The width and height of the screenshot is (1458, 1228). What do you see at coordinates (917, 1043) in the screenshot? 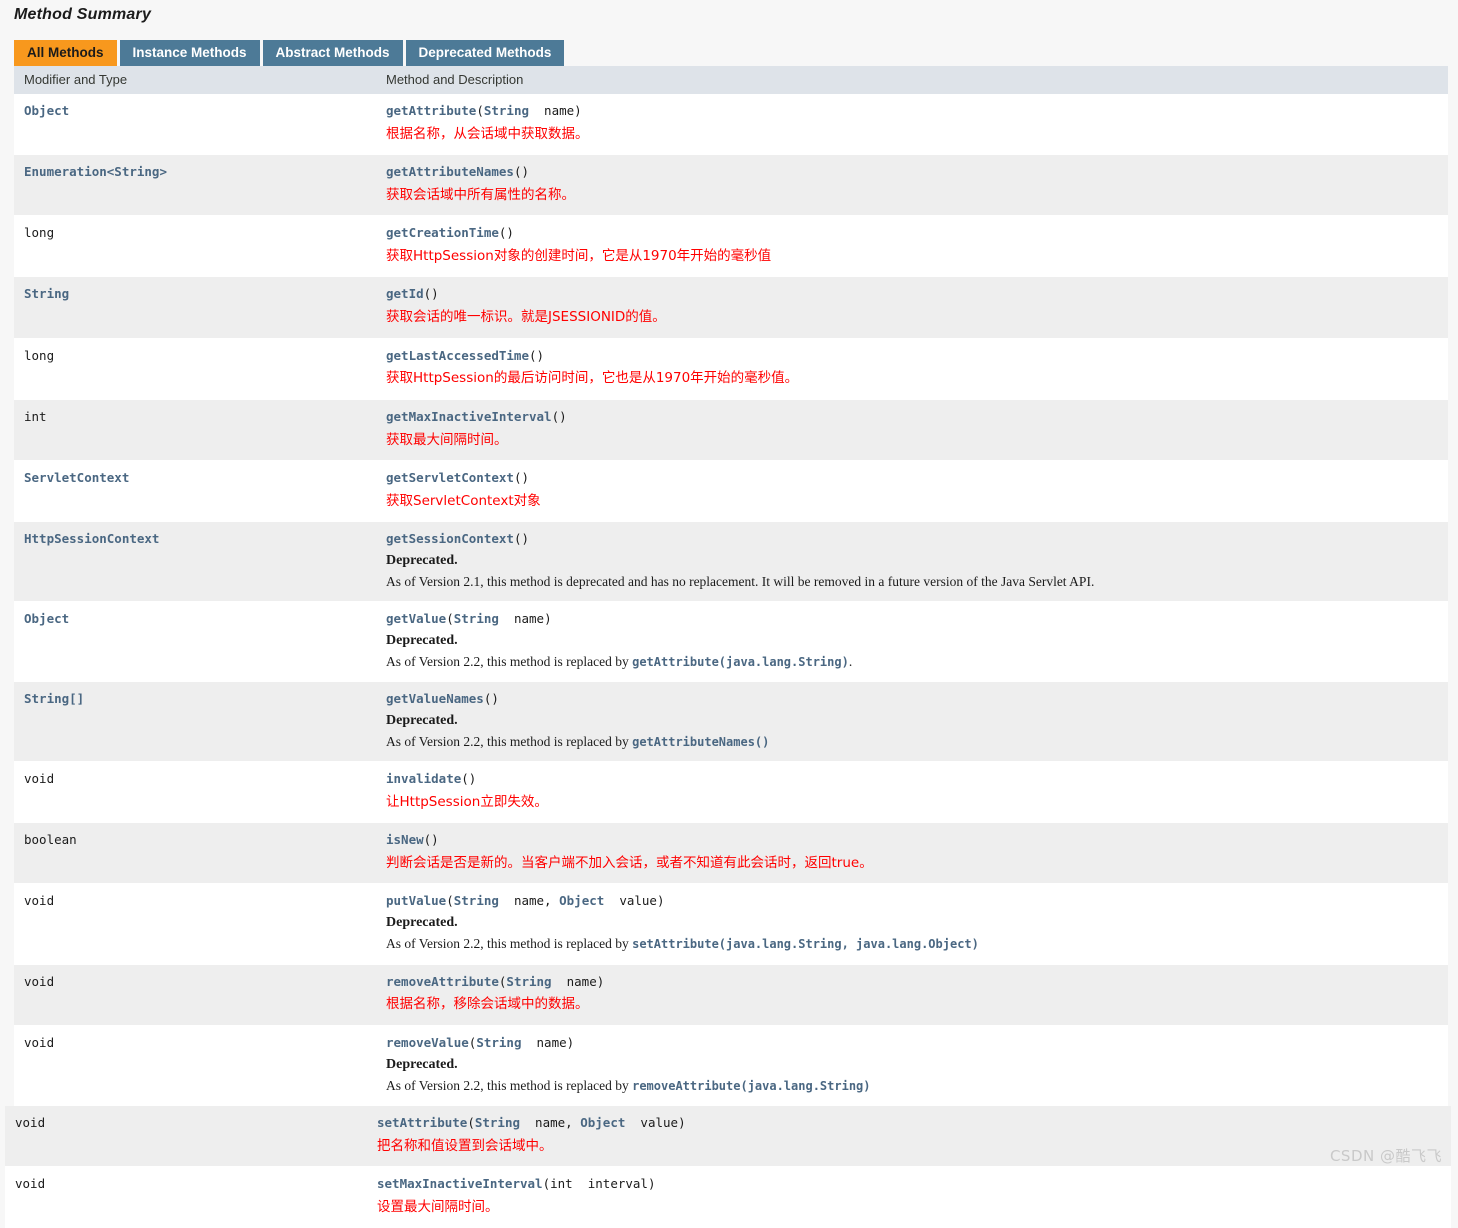
I see `method-signature: removeValue(String name)` at bounding box center [917, 1043].